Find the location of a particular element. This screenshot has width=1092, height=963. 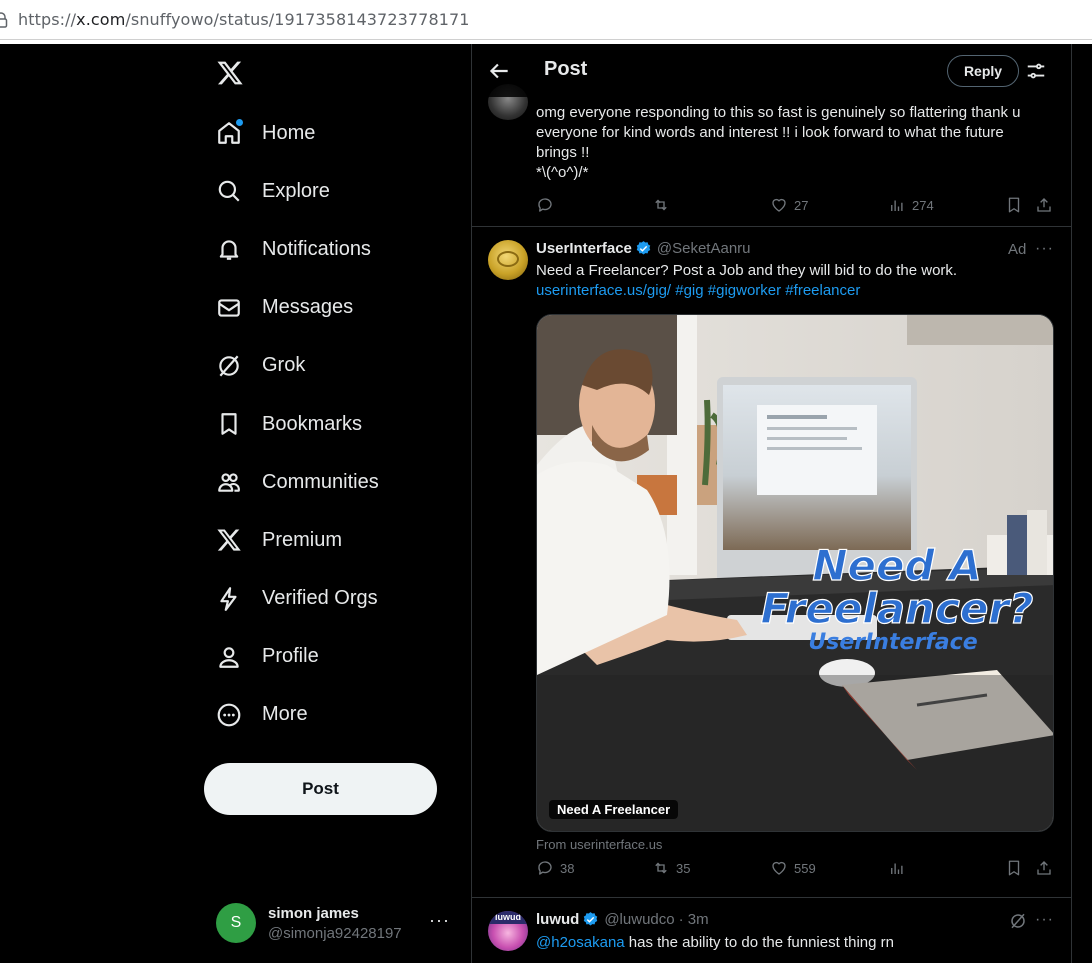

nav-item-explore: Explore is located at coordinates (295, 191).